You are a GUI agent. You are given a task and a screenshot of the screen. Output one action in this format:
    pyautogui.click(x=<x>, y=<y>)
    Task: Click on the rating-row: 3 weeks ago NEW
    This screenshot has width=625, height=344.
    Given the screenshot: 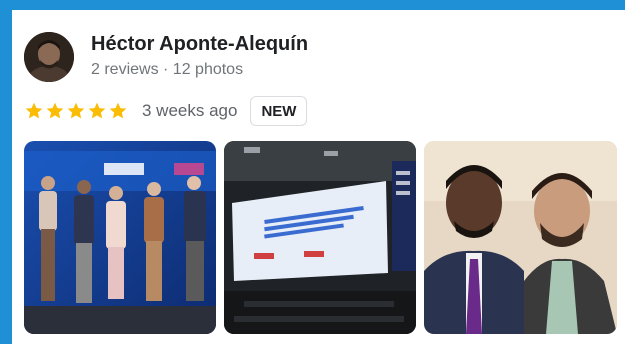 What is the action you would take?
    pyautogui.click(x=166, y=111)
    